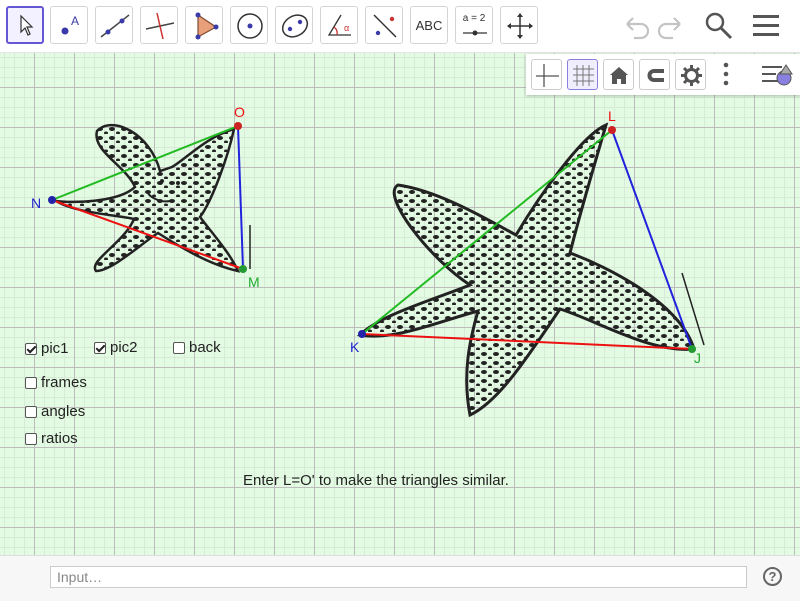 This screenshot has width=800, height=601. I want to click on home-icon, so click(619, 75).